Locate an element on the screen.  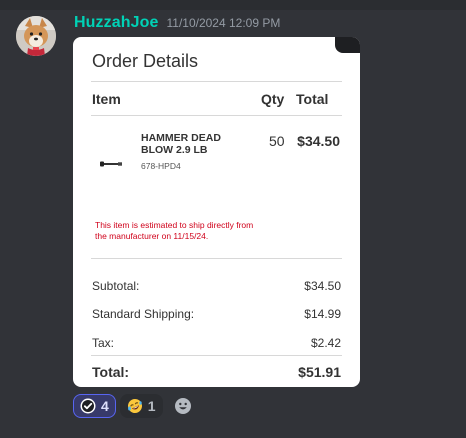
rofl-emoji-icon is located at coordinates (134, 406).